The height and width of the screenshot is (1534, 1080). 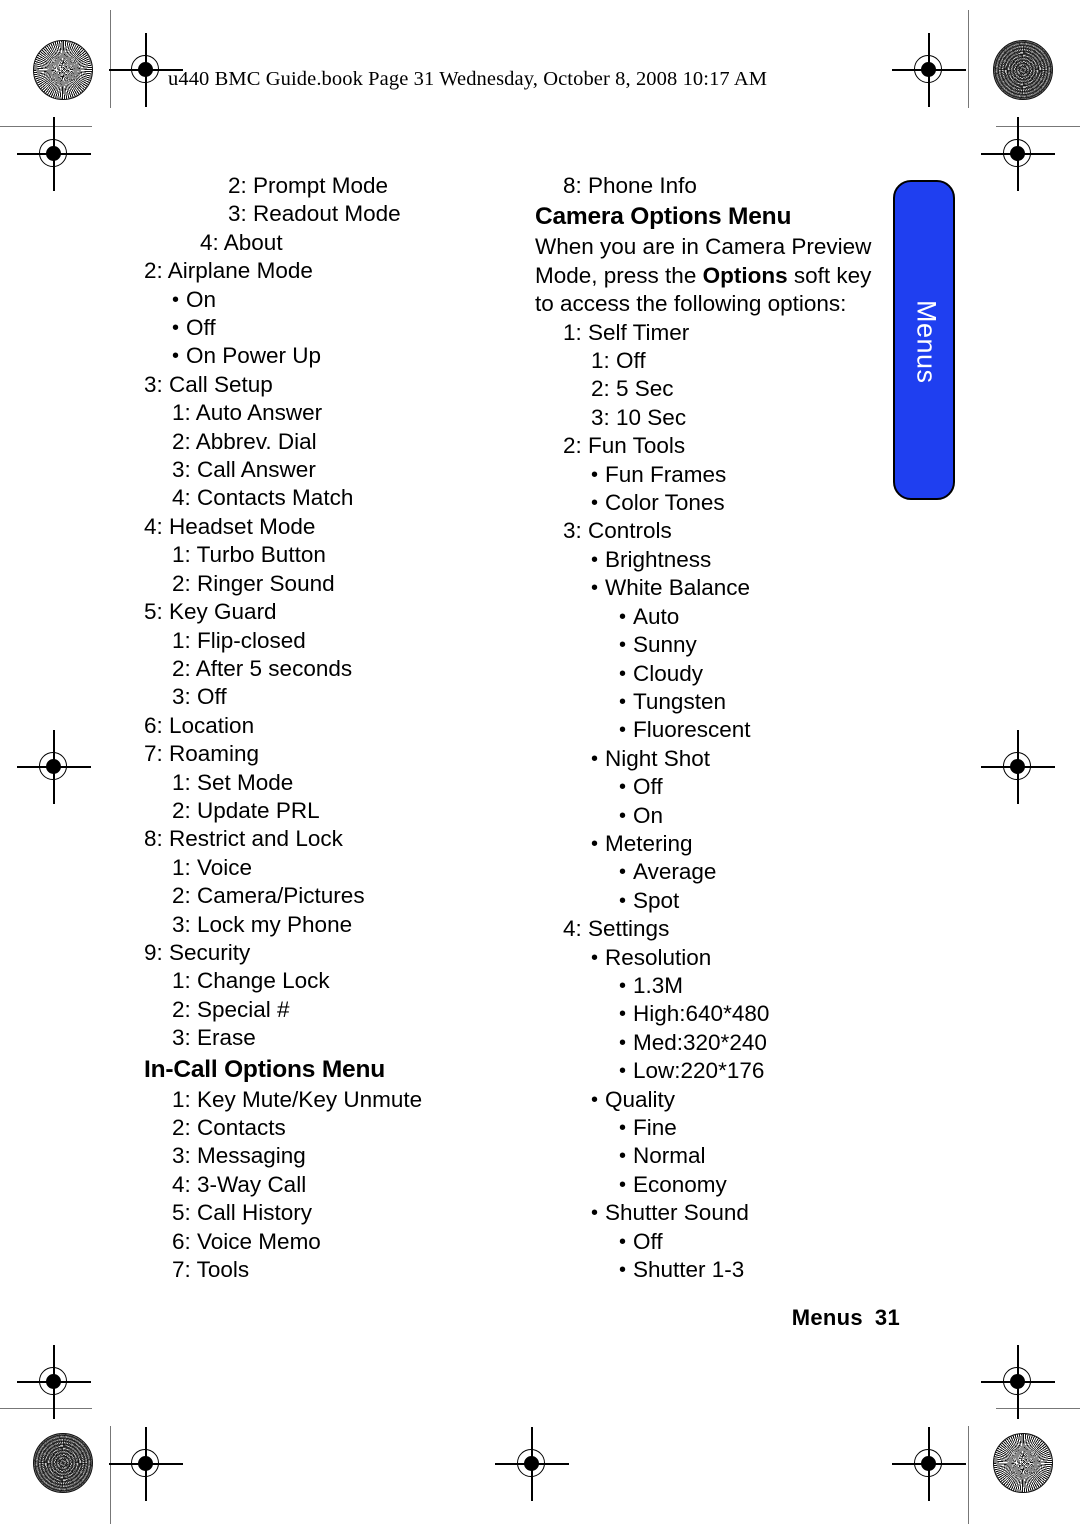 What do you see at coordinates (616, 929) in the screenshot?
I see `camera-option-item: 4: Settings` at bounding box center [616, 929].